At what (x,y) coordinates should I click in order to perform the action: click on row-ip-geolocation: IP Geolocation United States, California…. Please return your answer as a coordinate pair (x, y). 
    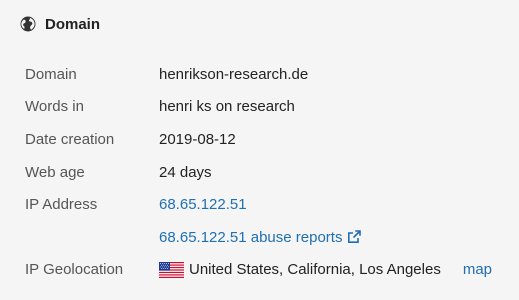
    Looking at the image, I should click on (272, 270).